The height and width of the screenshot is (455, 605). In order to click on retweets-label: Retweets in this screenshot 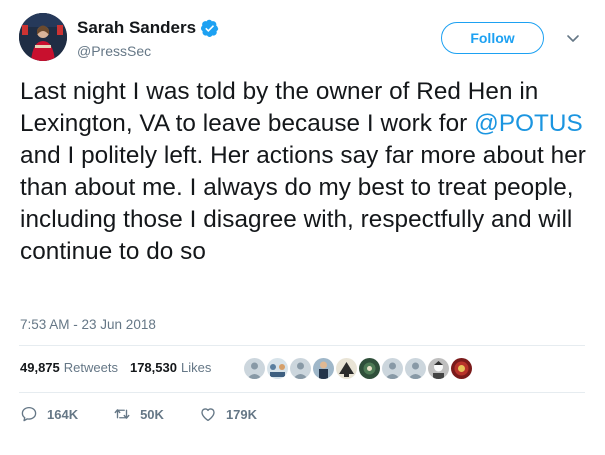, I will do `click(90, 367)`.